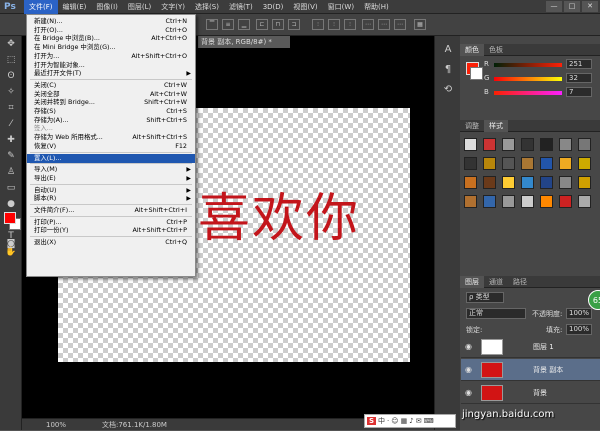 The height and width of the screenshot is (431, 600). What do you see at coordinates (376, 7) in the screenshot?
I see `menu-item: 帮助(H)` at bounding box center [376, 7].